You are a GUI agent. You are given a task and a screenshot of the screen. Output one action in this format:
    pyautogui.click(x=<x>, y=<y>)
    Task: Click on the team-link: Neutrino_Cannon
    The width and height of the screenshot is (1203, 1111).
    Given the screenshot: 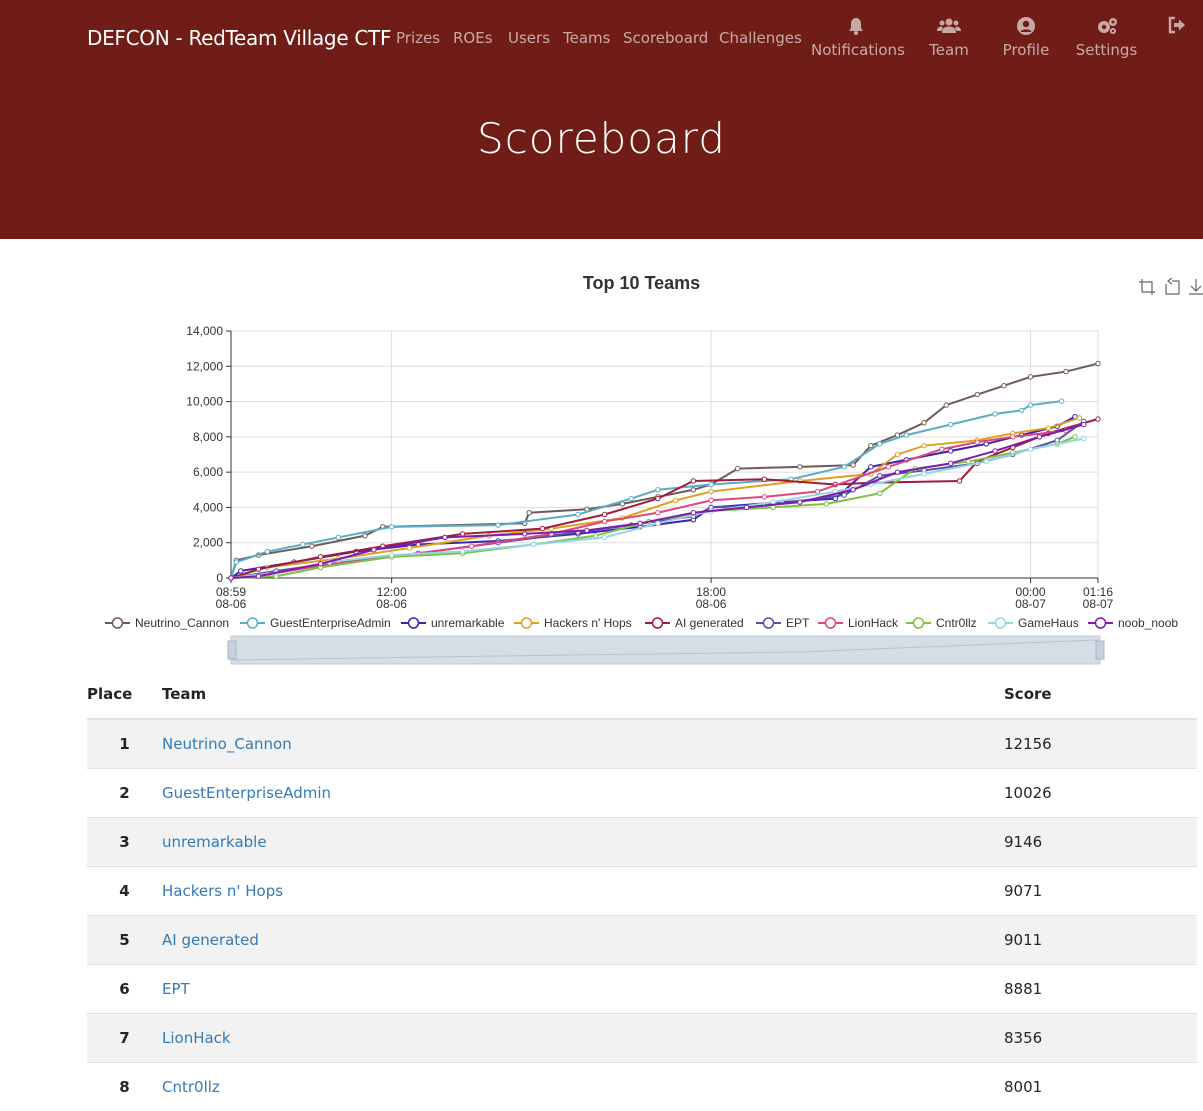 What is the action you would take?
    pyautogui.click(x=227, y=744)
    